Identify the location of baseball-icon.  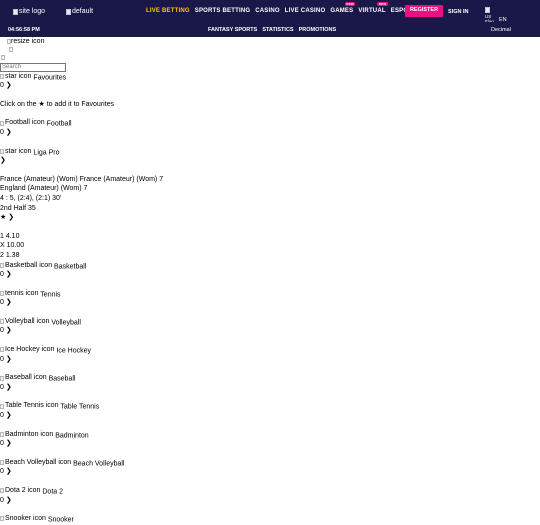
(2, 378).